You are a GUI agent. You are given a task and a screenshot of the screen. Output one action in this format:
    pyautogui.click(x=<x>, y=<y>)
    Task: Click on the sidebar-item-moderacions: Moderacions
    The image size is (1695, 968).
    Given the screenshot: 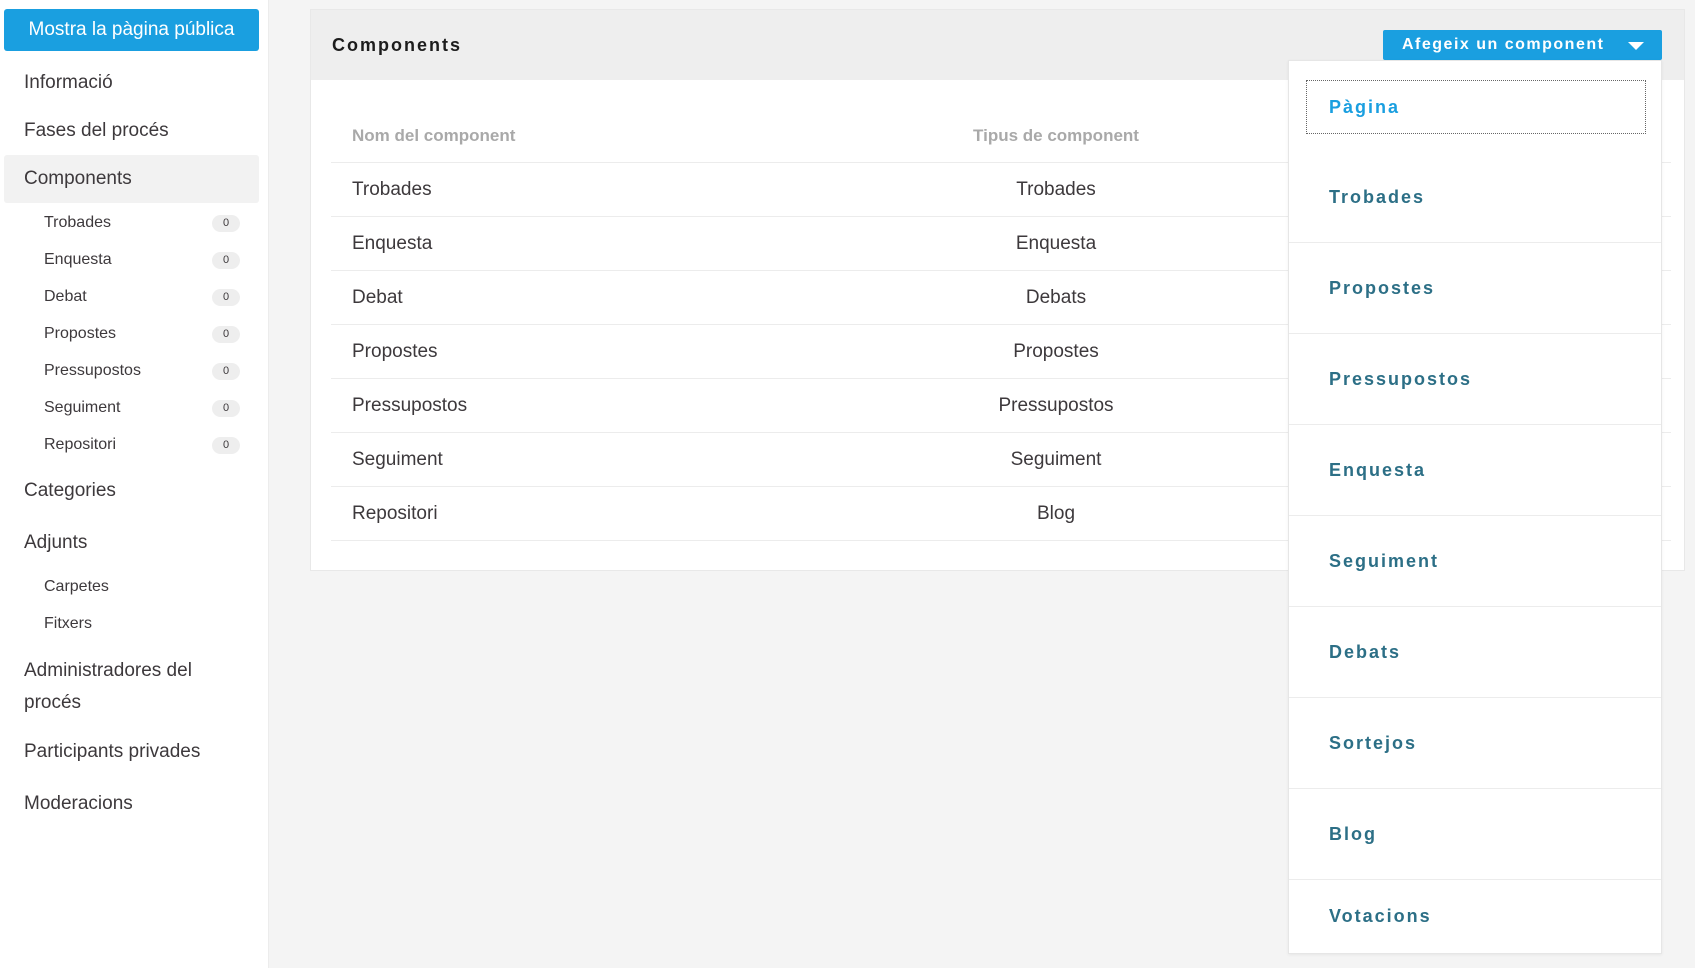 What is the action you would take?
    pyautogui.click(x=131, y=804)
    